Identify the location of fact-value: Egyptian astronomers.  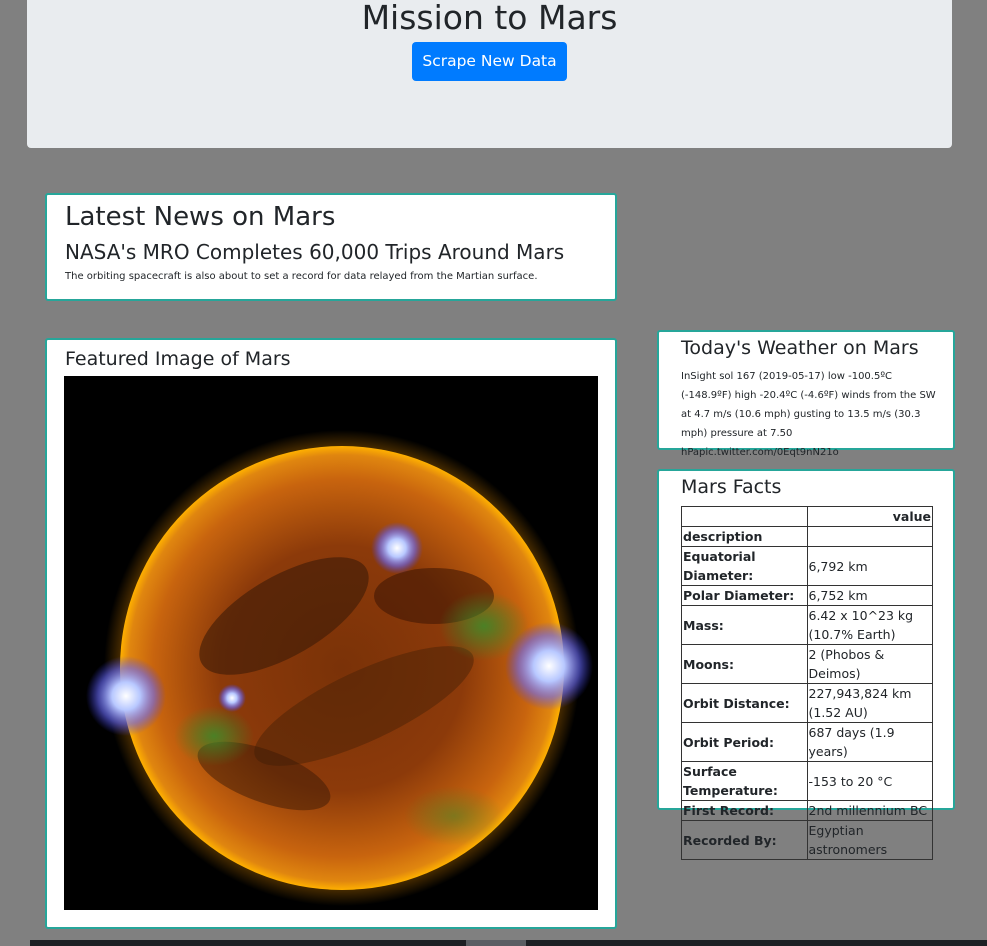
(869, 840).